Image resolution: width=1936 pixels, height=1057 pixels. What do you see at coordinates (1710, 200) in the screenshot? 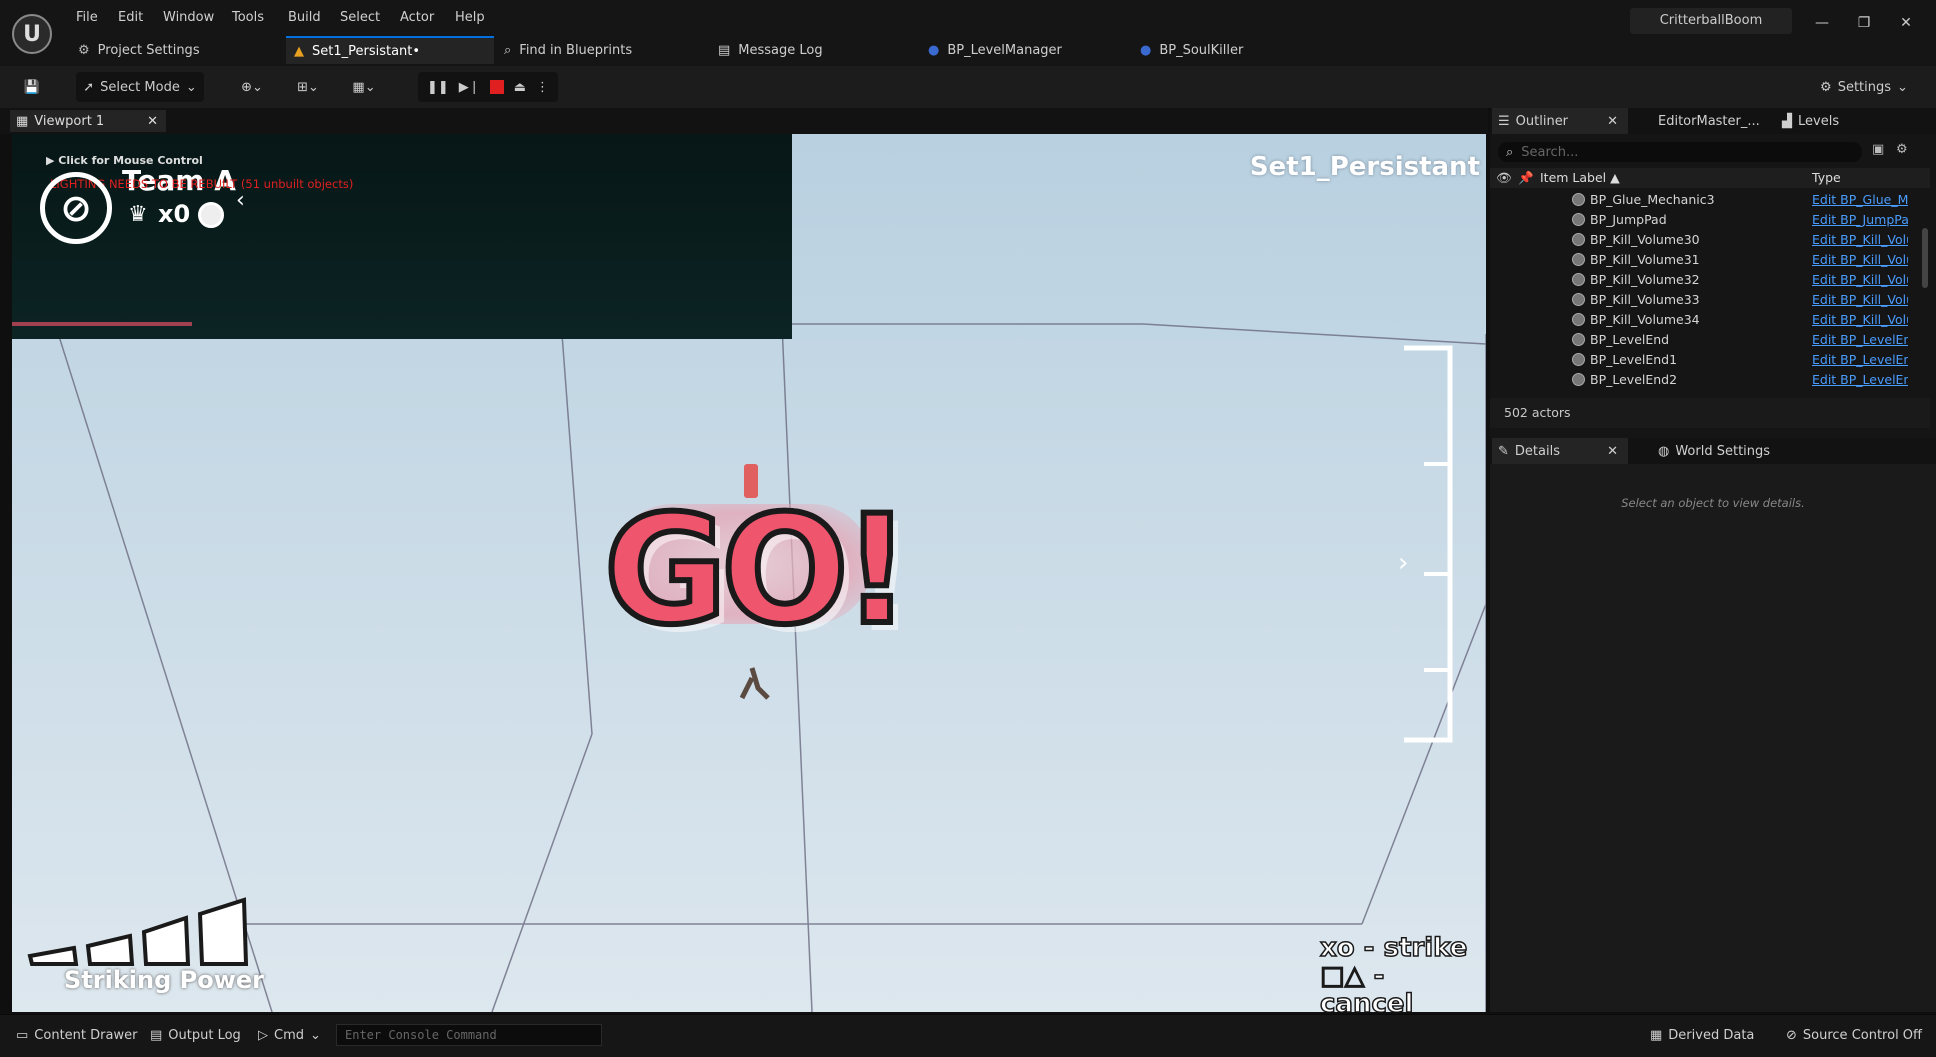
I see `list-item: BP_Glue_Mechanic3 Edit BP_Glue_Me` at bounding box center [1710, 200].